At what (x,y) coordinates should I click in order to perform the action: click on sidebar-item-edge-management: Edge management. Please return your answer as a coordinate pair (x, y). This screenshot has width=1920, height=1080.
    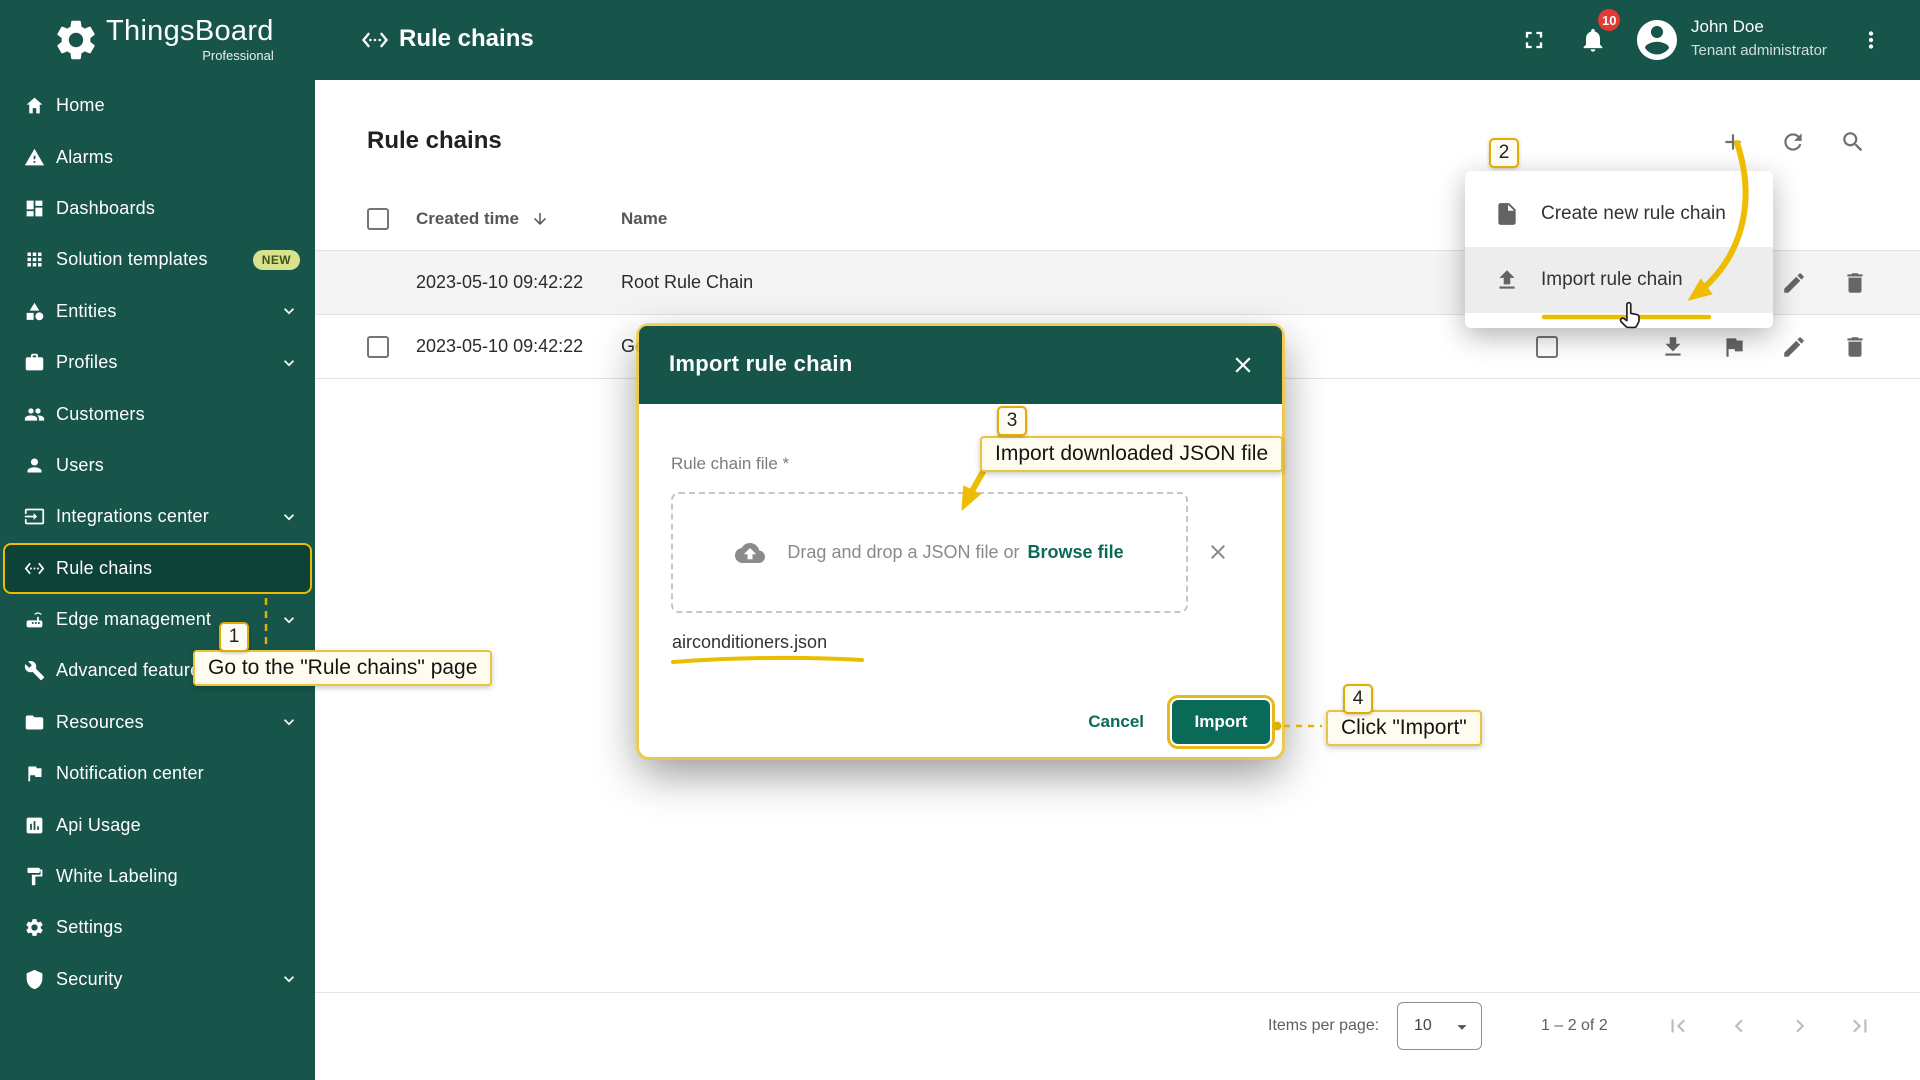
    Looking at the image, I should click on (157, 619).